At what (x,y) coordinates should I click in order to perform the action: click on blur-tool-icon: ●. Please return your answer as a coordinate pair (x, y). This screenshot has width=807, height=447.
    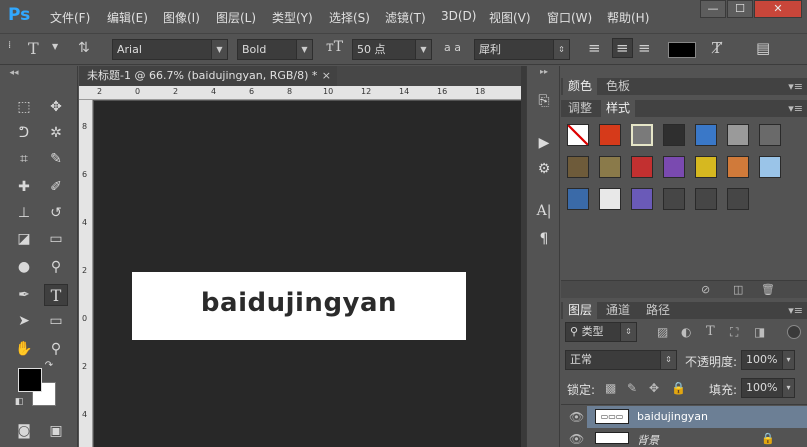
    Looking at the image, I should click on (24, 267).